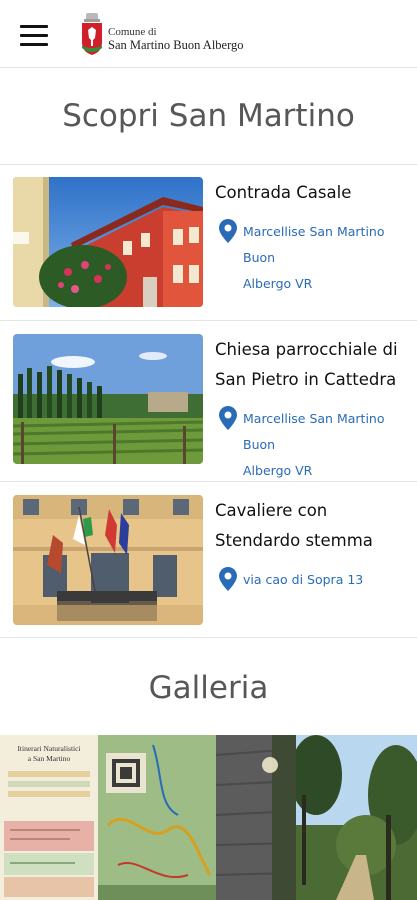  Describe the element at coordinates (157, 817) in the screenshot. I see `gallery-image-trail-map` at that location.